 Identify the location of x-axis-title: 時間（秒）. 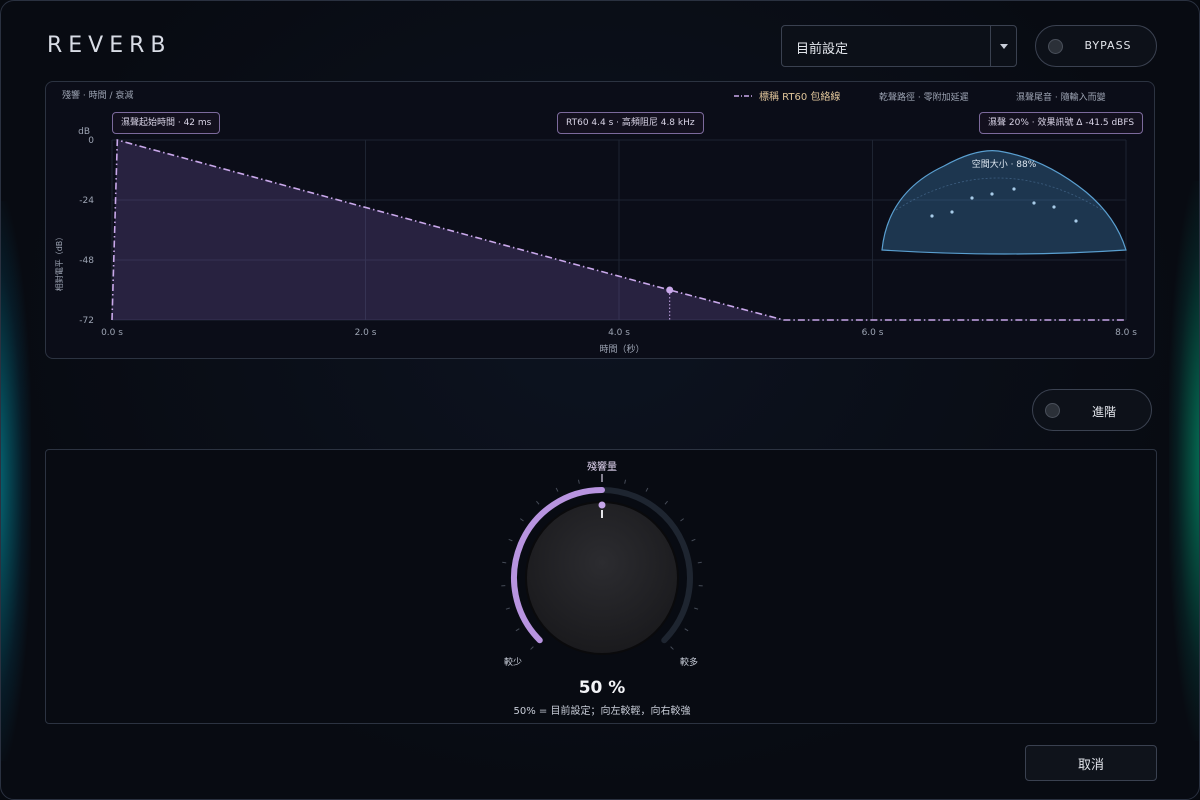
(621, 349).